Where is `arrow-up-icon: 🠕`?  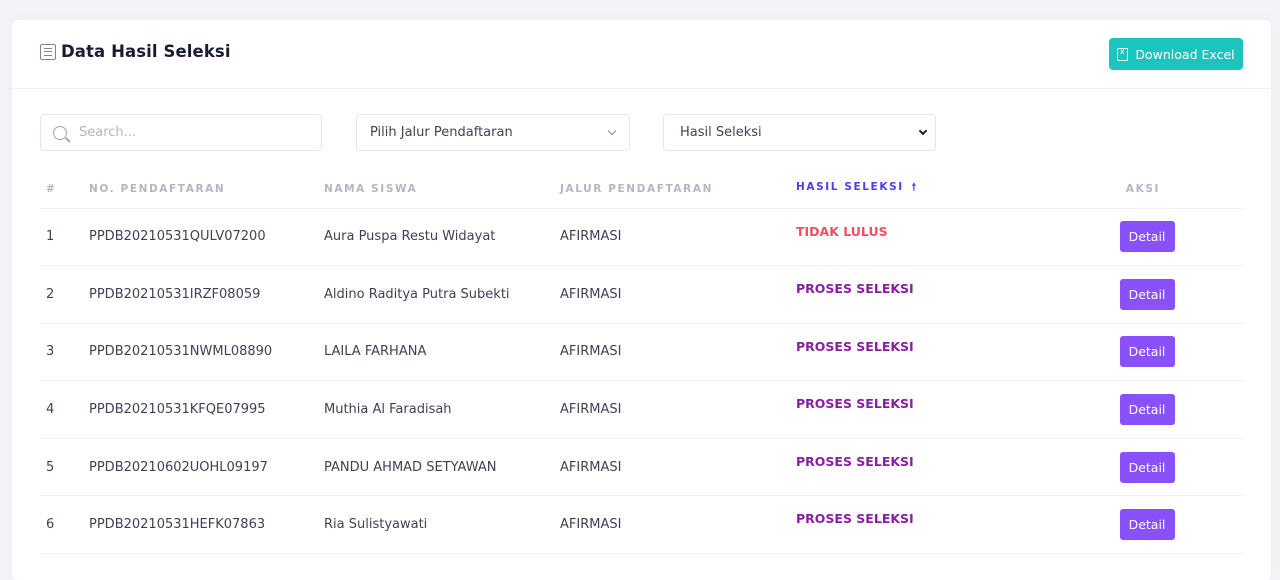 arrow-up-icon: 🠕 is located at coordinates (914, 188).